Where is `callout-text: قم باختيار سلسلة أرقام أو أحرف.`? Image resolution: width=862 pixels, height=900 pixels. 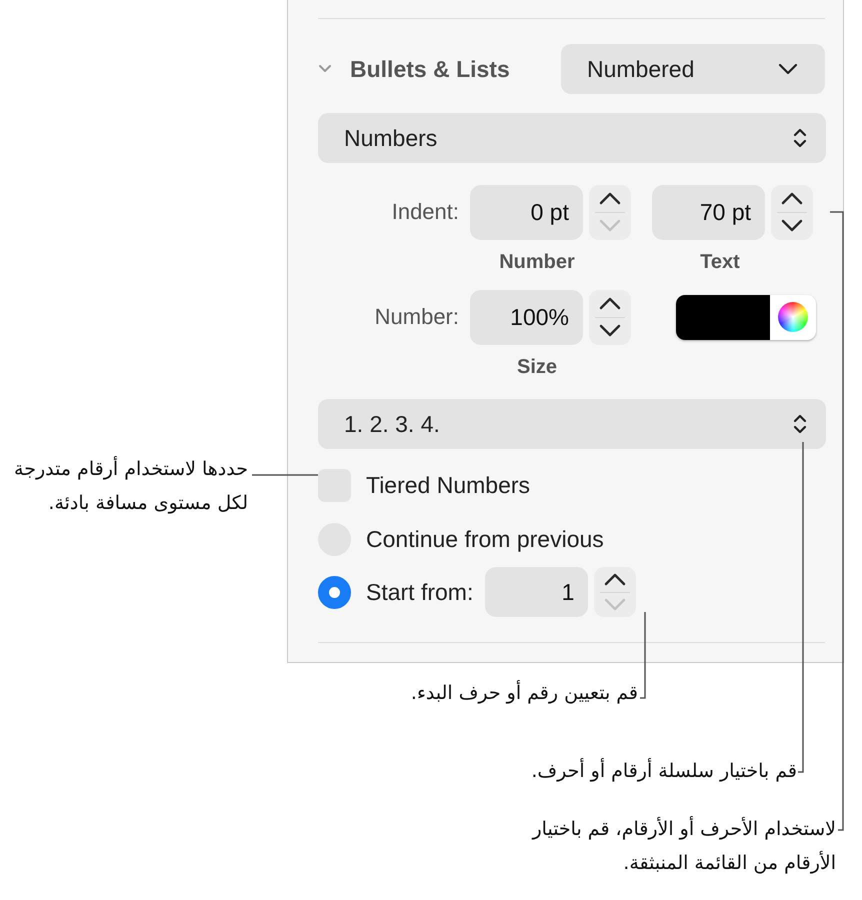 callout-text: قم باختيار سلسلة أرقام أو أحرف. is located at coordinates (664, 770).